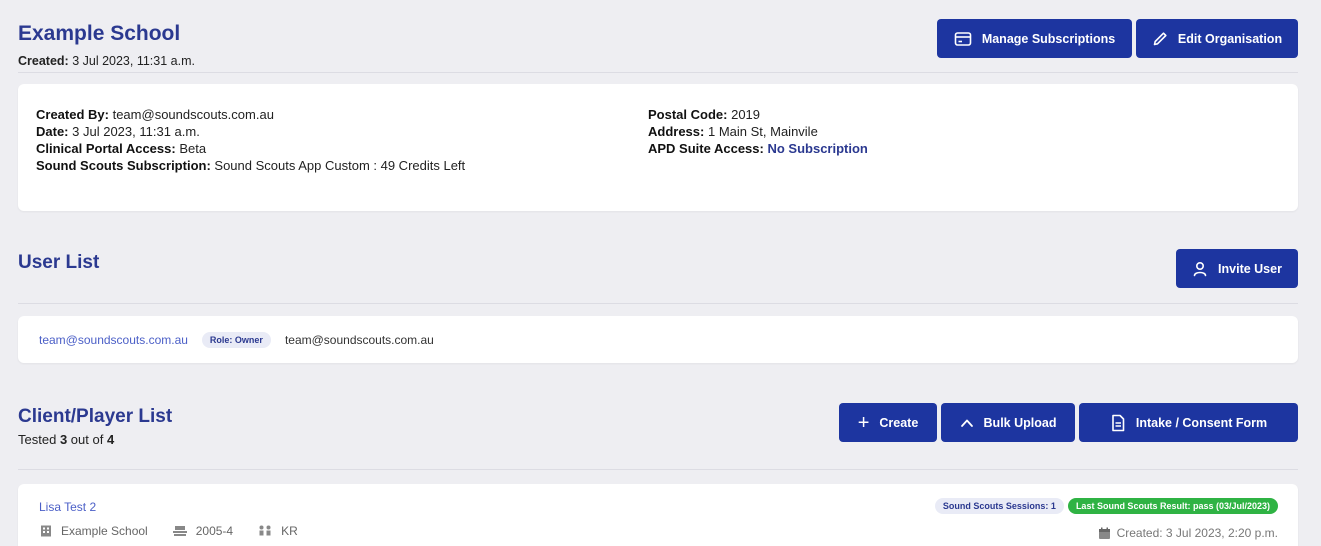 The width and height of the screenshot is (1321, 546). Describe the element at coordinates (899, 422) in the screenshot. I see `create-client-label: Create` at that location.